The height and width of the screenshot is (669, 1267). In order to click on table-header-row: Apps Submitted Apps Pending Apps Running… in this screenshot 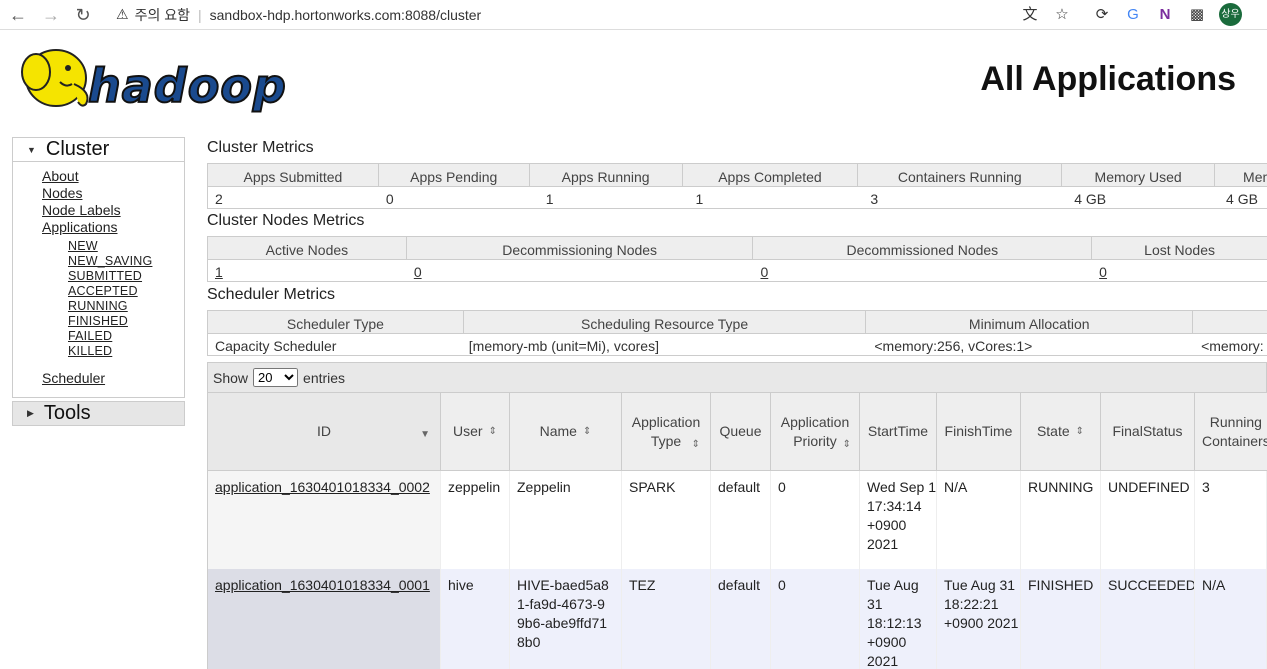, I will do `click(737, 175)`.